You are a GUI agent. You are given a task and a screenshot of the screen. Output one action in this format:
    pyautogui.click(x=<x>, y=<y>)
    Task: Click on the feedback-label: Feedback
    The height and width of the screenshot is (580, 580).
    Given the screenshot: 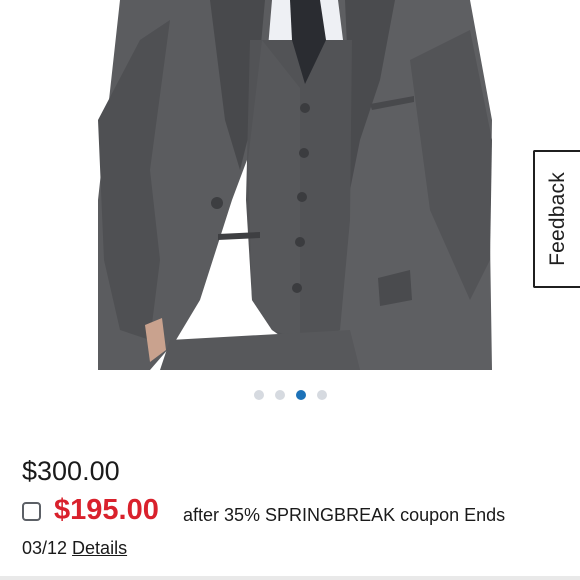 What is the action you would take?
    pyautogui.click(x=557, y=219)
    